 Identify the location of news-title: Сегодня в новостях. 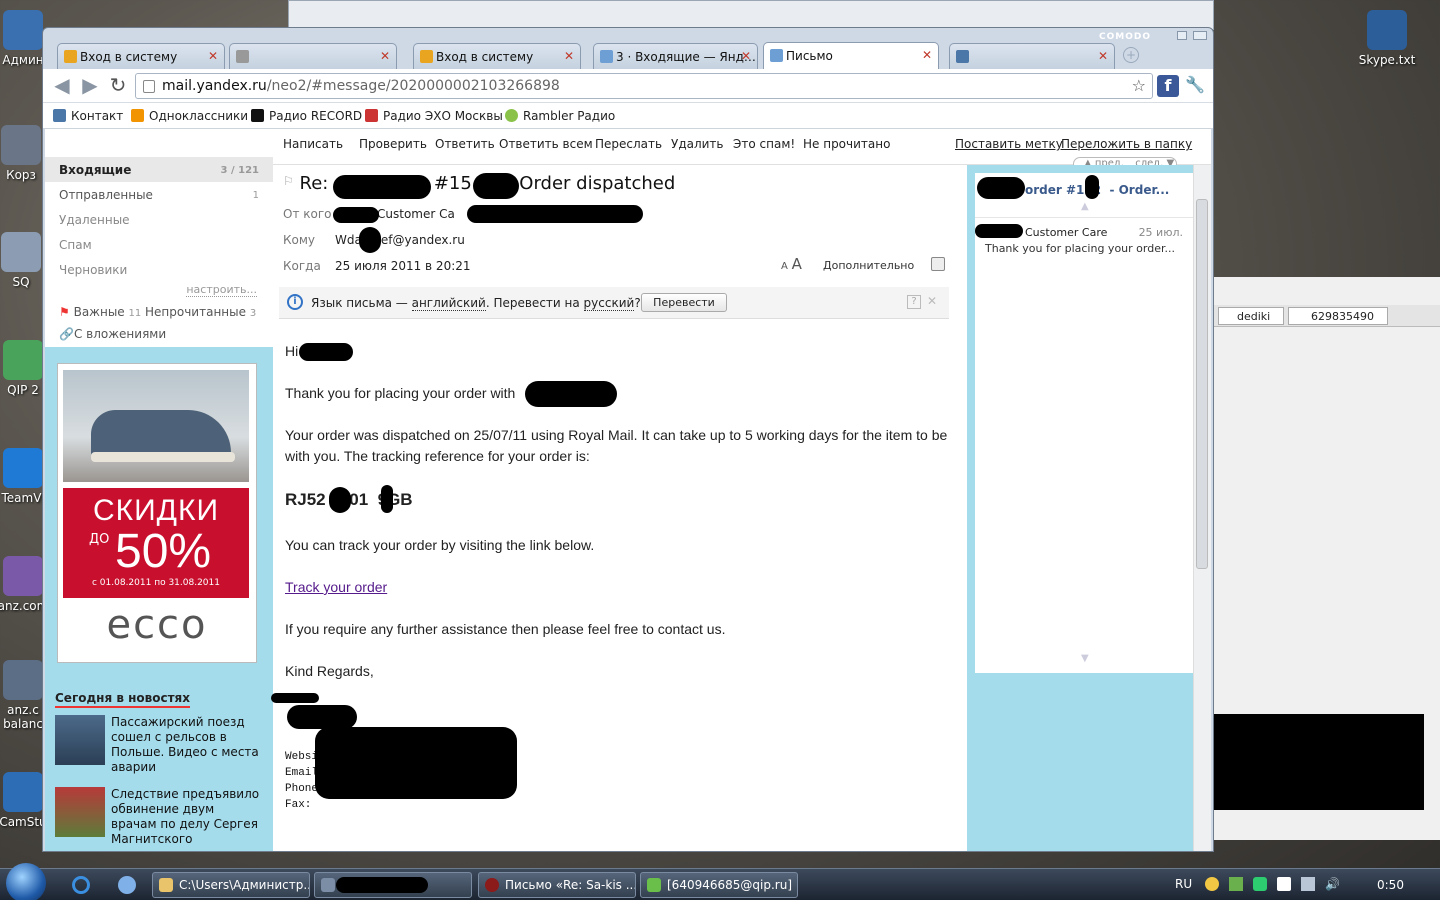
(122, 699).